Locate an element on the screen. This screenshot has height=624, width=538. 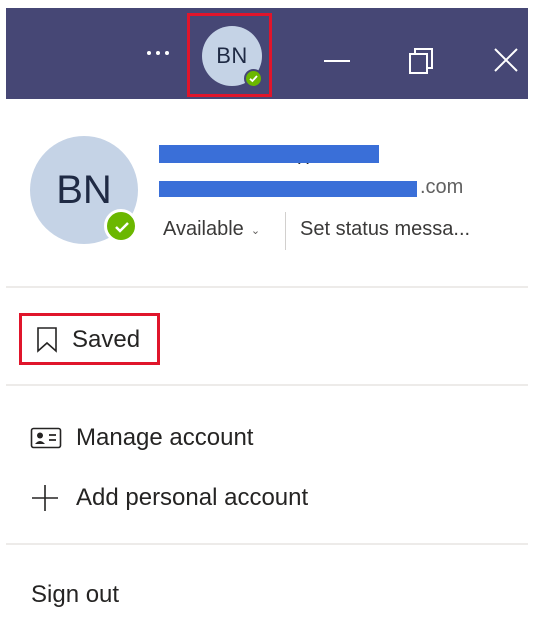
avatar-initials: BN is located at coordinates (232, 55).